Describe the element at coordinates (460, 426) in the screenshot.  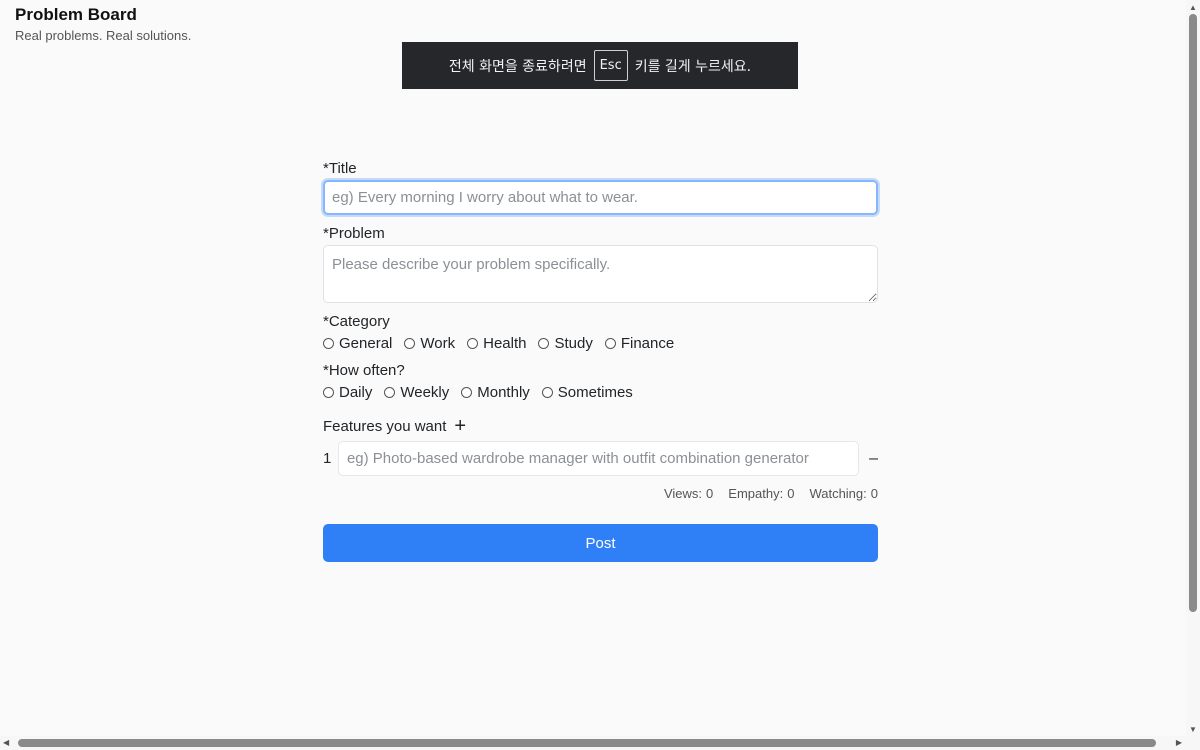
I see `add-feature-button: +` at that location.